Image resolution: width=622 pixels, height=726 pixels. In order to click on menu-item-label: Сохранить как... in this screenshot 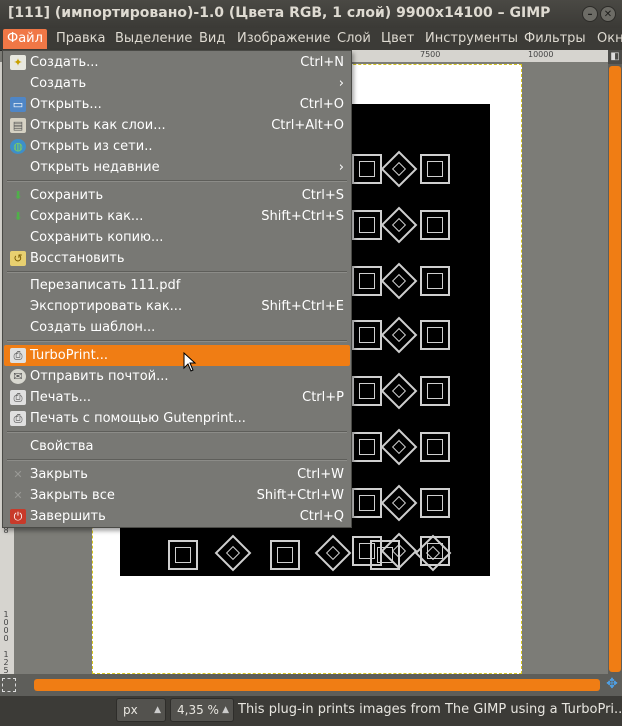, I will do `click(87, 216)`.